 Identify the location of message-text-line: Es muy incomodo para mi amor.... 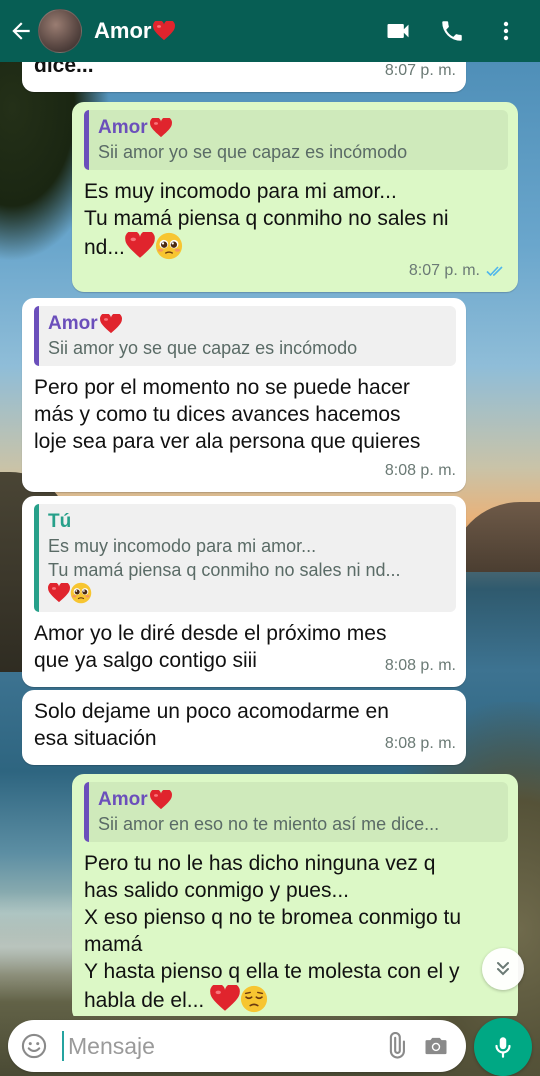
(240, 191).